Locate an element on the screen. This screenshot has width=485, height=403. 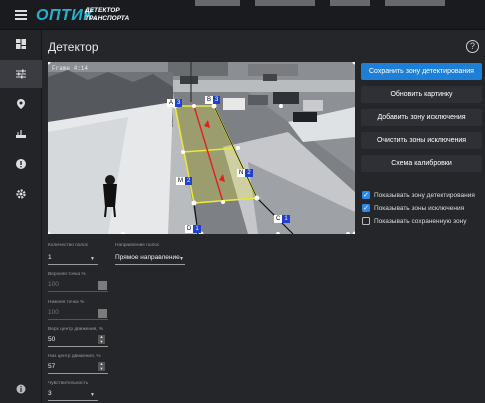
show-exclusion-zones-checkbox: ✓ Показывать зоны исключения is located at coordinates (413, 208).